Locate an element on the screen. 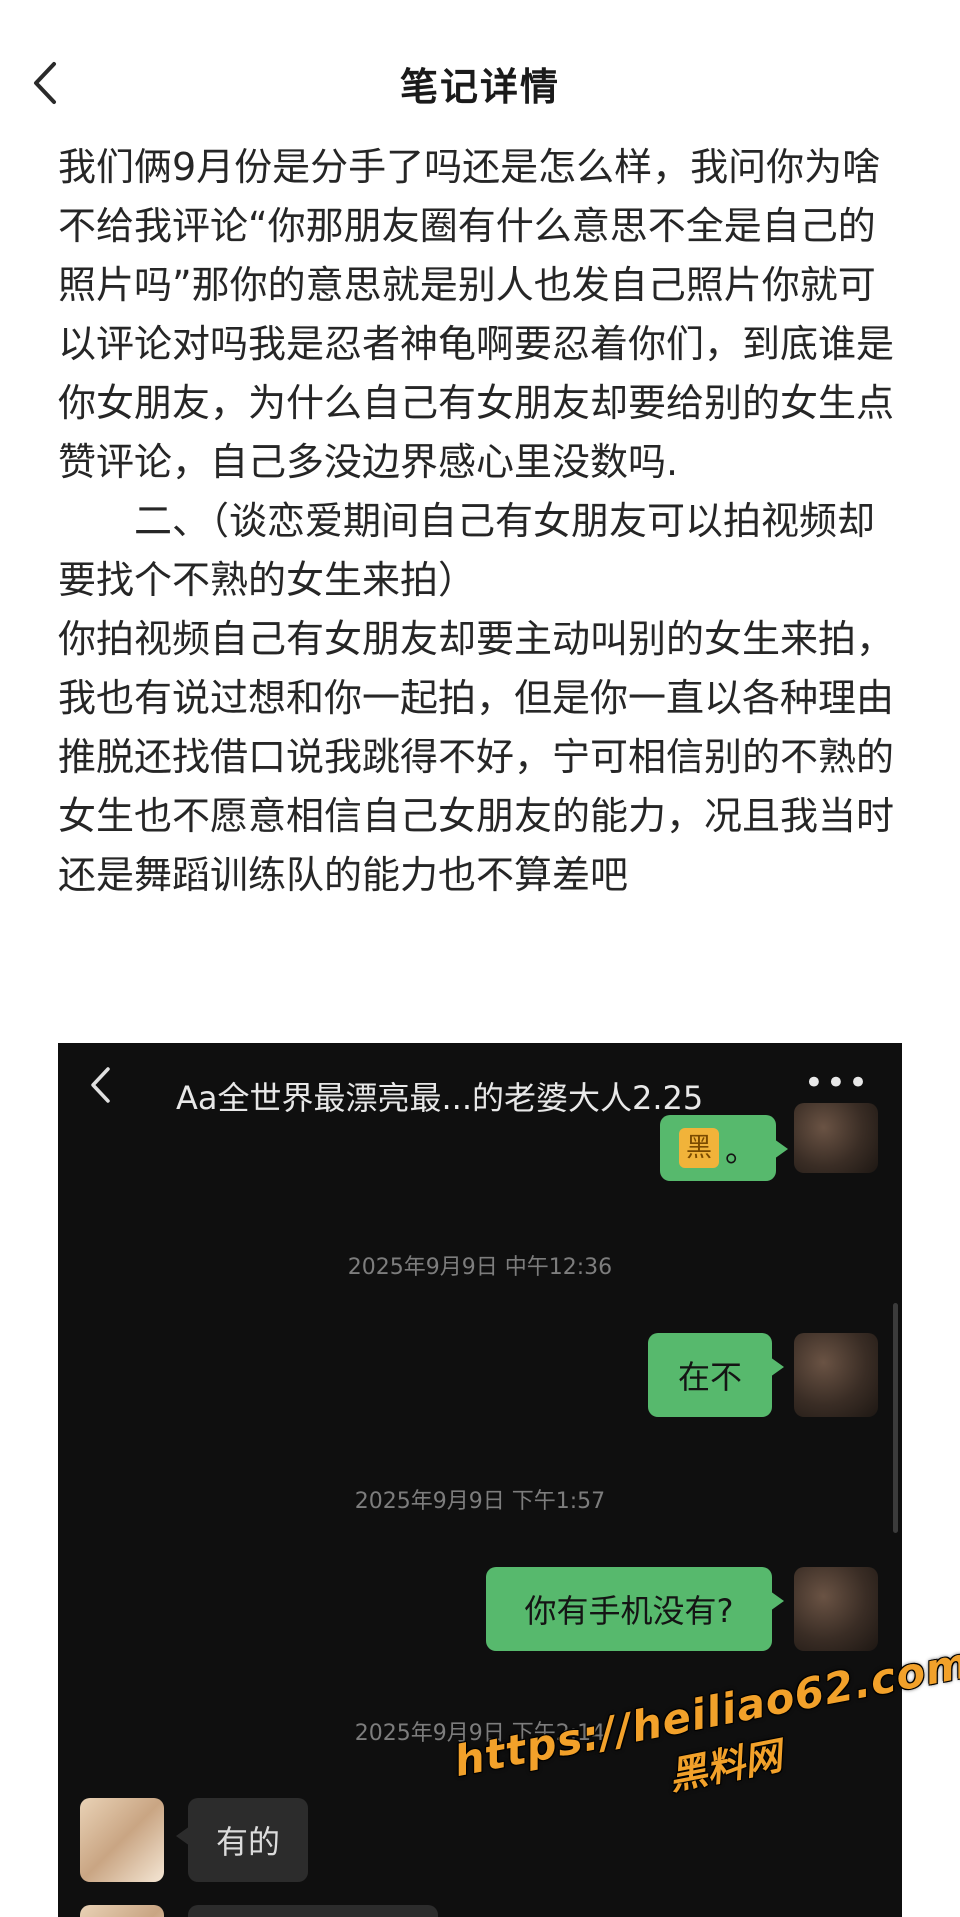  scrollbar is located at coordinates (895, 1418).